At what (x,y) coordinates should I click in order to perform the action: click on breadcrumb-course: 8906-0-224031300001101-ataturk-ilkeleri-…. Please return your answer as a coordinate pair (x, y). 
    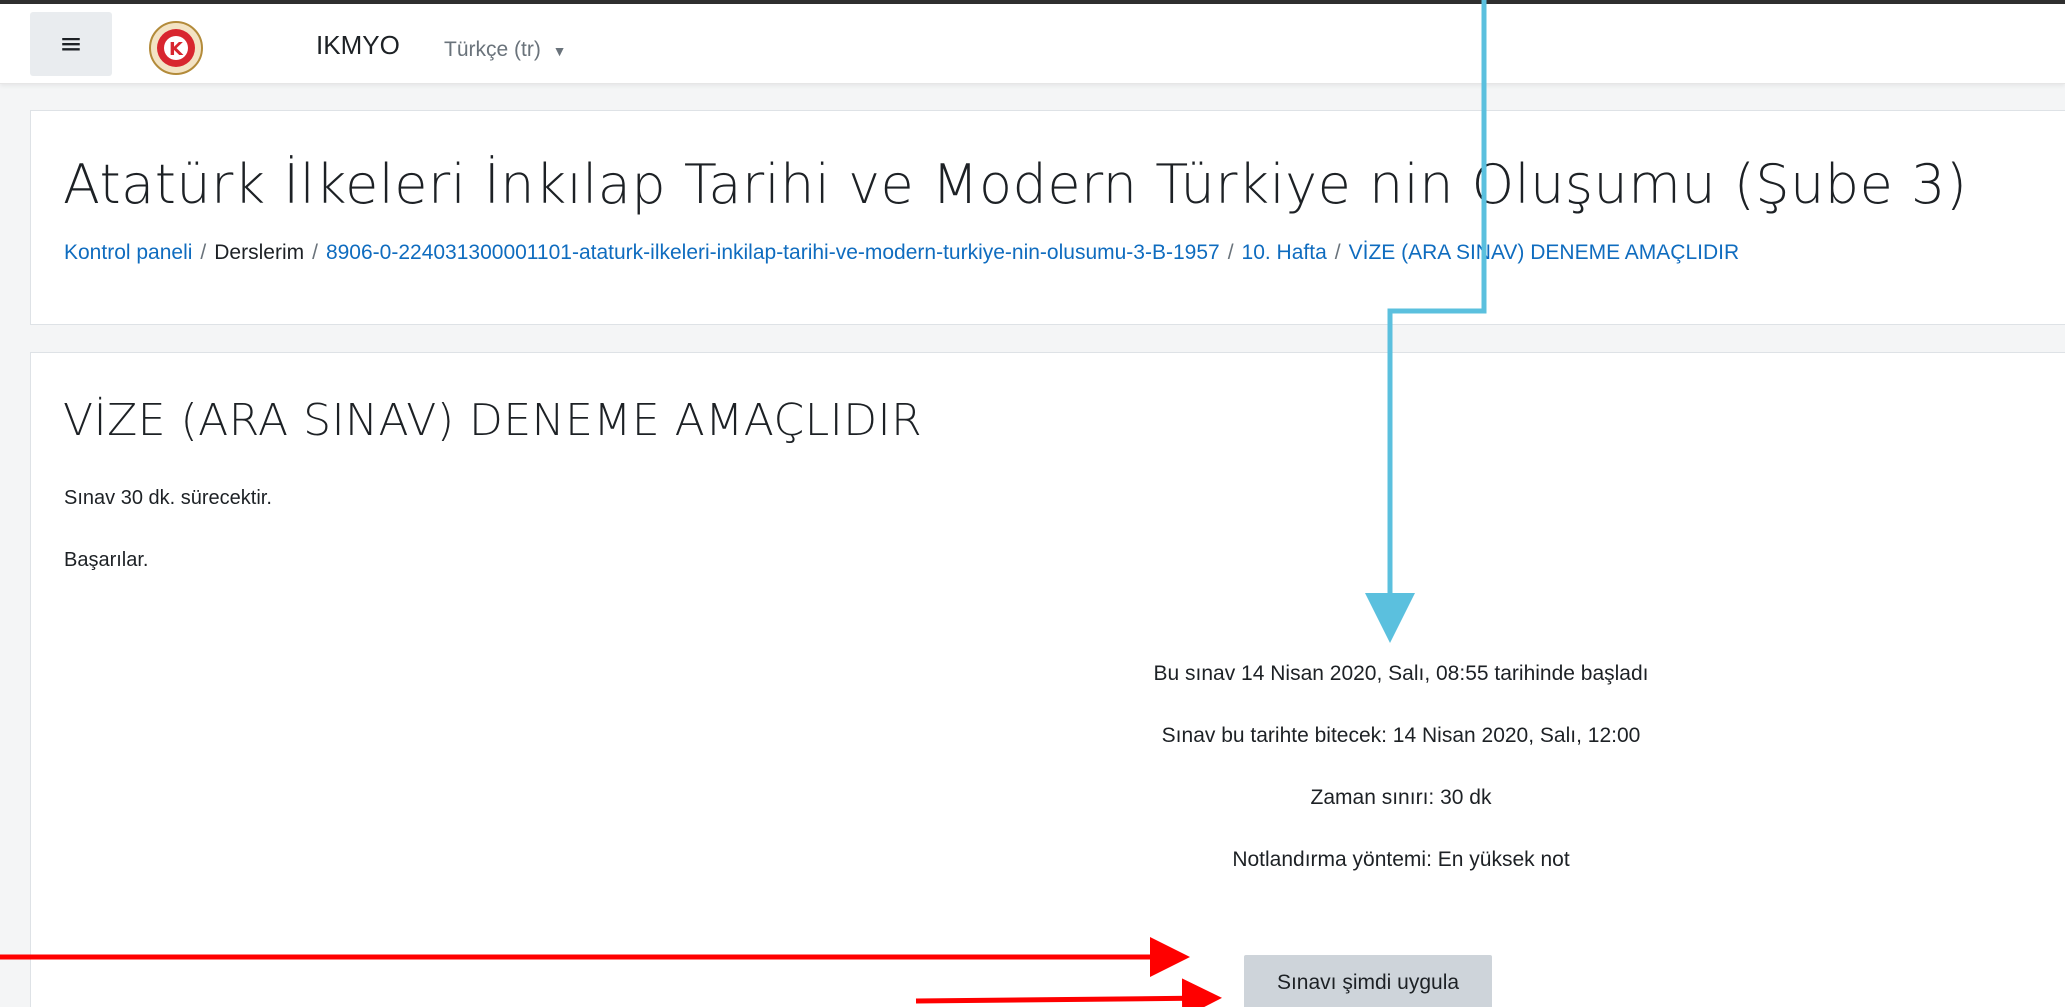
    Looking at the image, I should click on (773, 252).